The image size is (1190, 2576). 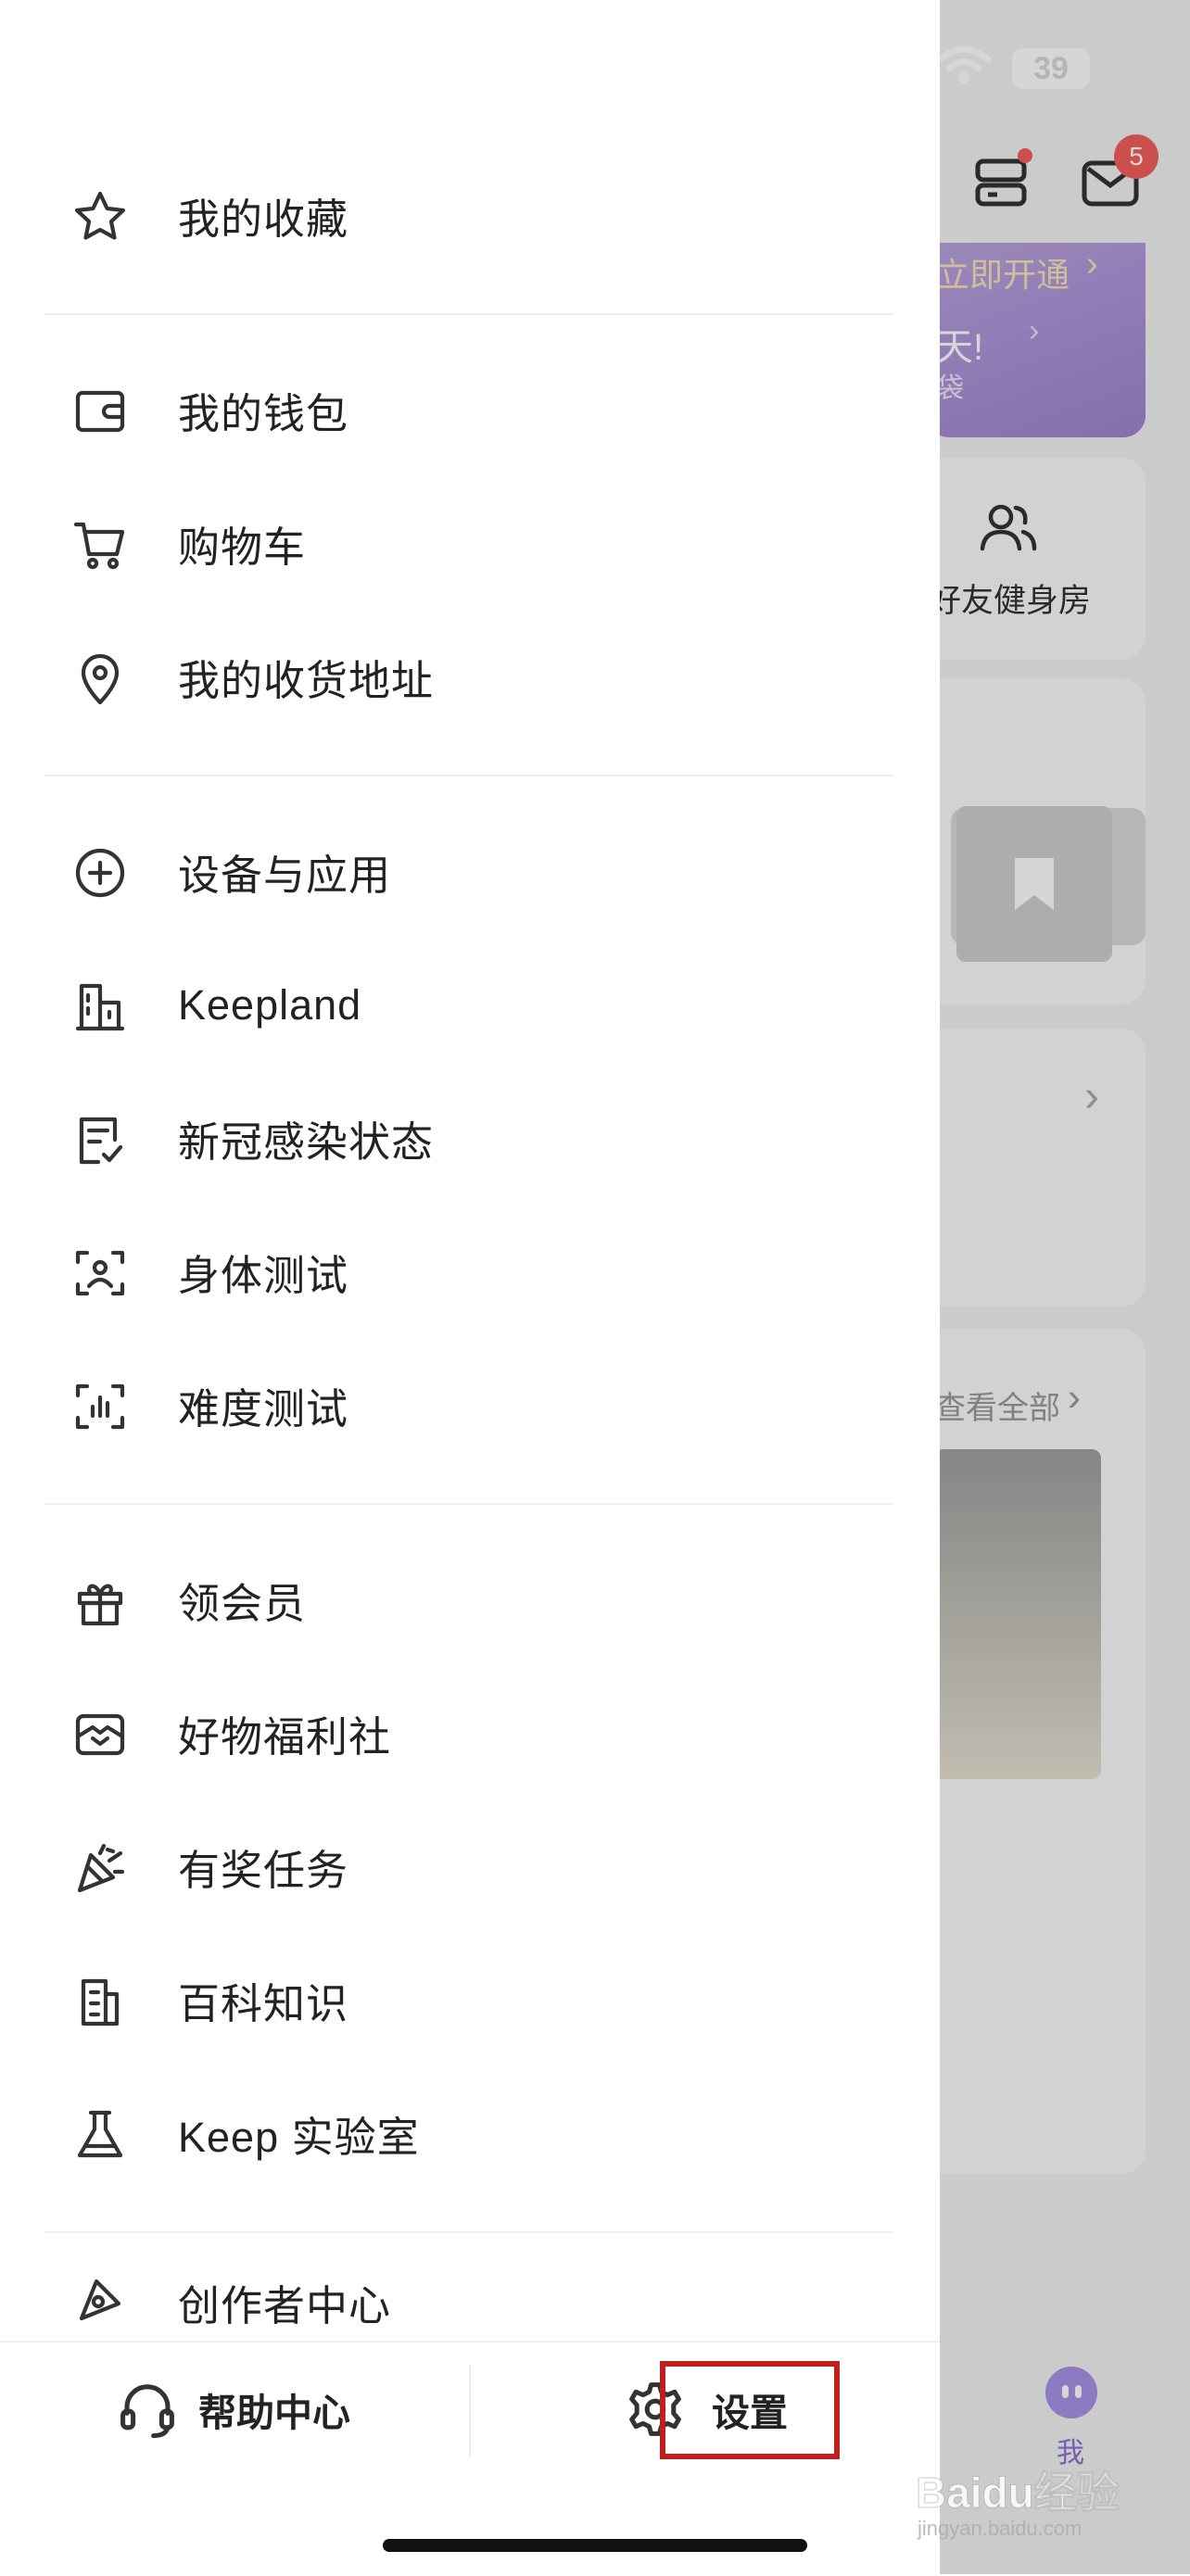 What do you see at coordinates (470, 217) in the screenshot?
I see `menu-item-favorites: 我的收藏` at bounding box center [470, 217].